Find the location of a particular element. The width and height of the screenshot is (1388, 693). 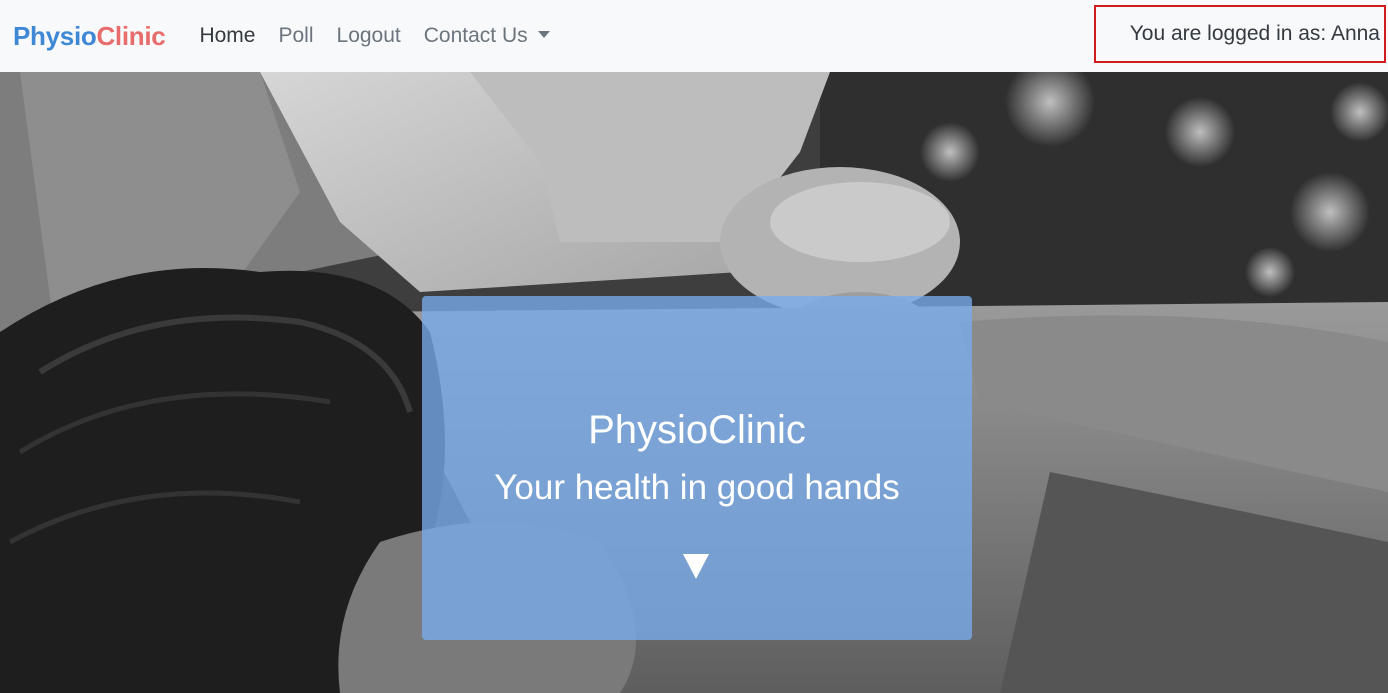

logged-in-status: You are logged in as: Anna is located at coordinates (1240, 34).